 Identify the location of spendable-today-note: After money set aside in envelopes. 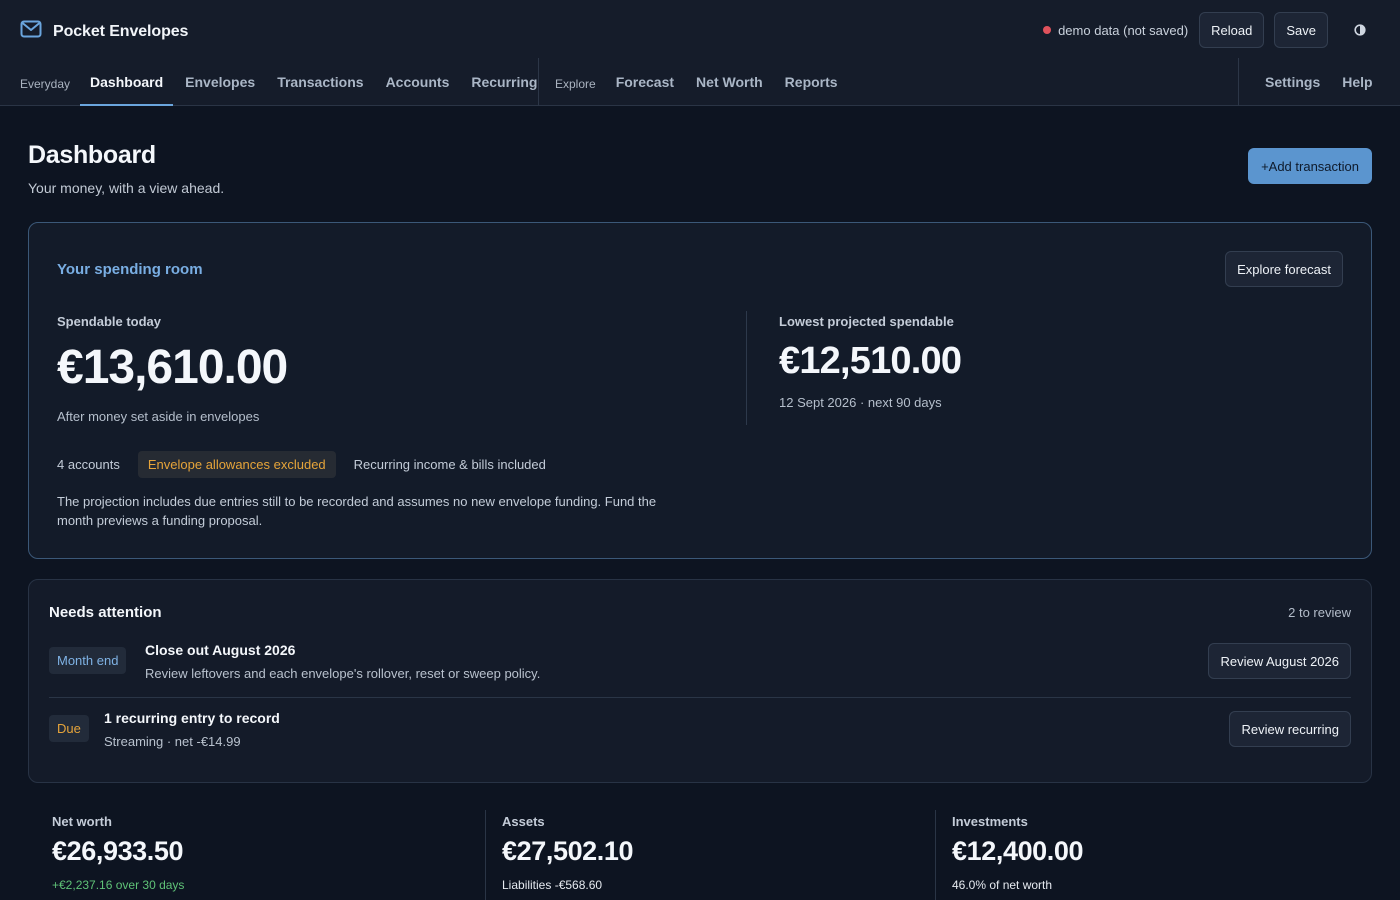
(158, 416).